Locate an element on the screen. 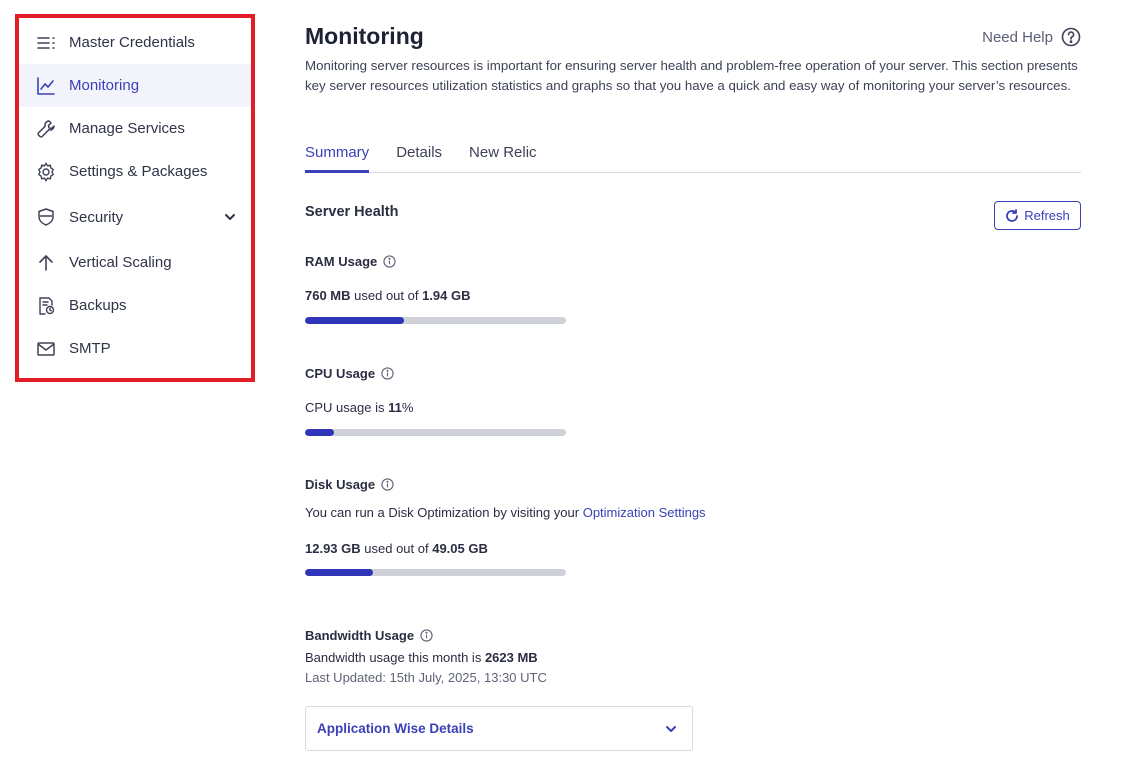 This screenshot has width=1138, height=765. sidebar-item-manage-services: Manage Services is located at coordinates (135, 128).